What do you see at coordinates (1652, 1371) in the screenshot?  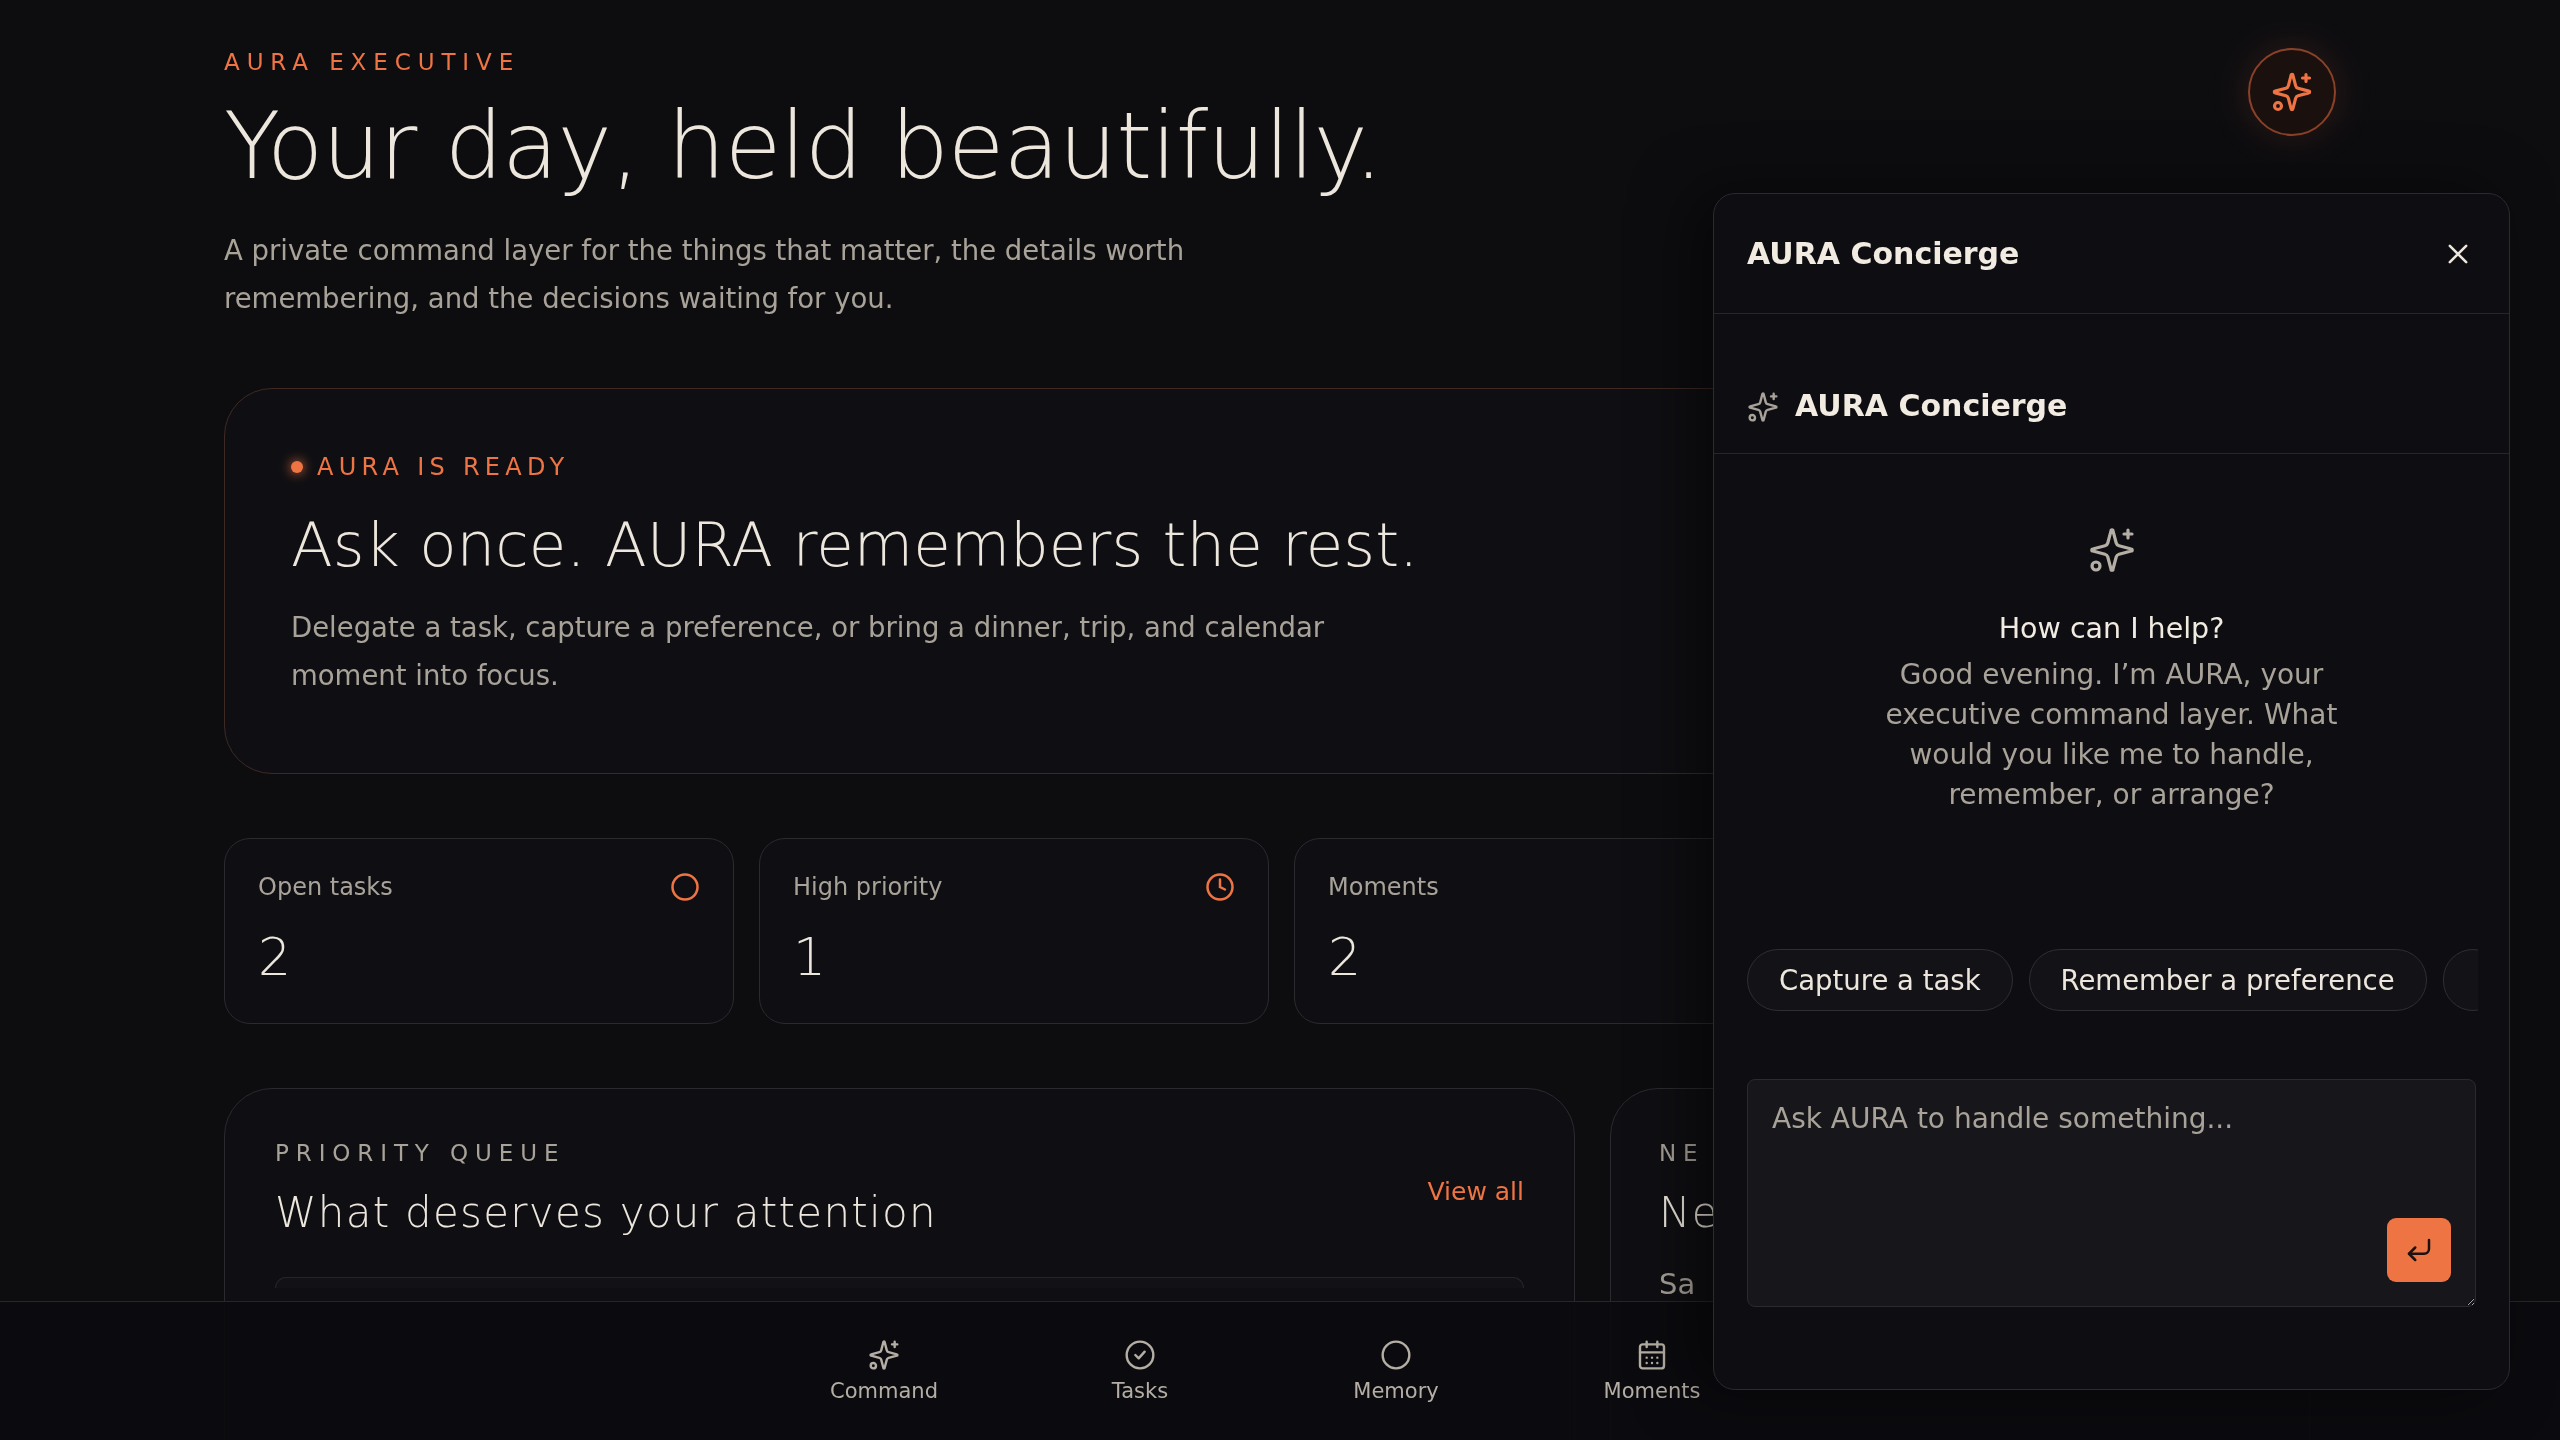 I see `nav-item: Moments` at bounding box center [1652, 1371].